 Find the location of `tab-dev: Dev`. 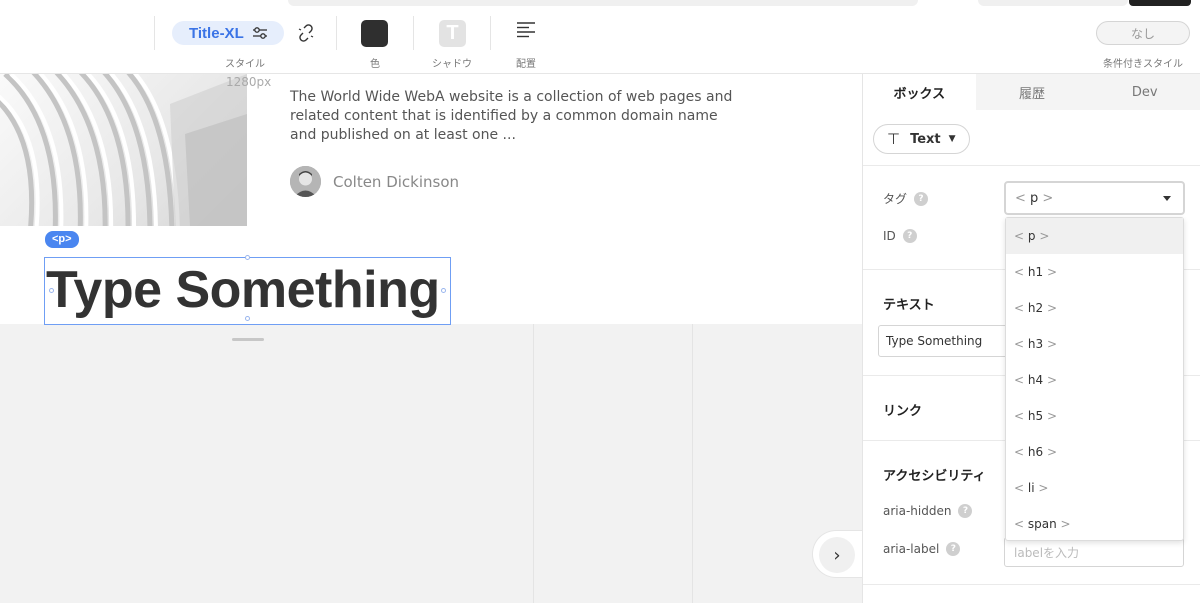

tab-dev: Dev is located at coordinates (1144, 92).